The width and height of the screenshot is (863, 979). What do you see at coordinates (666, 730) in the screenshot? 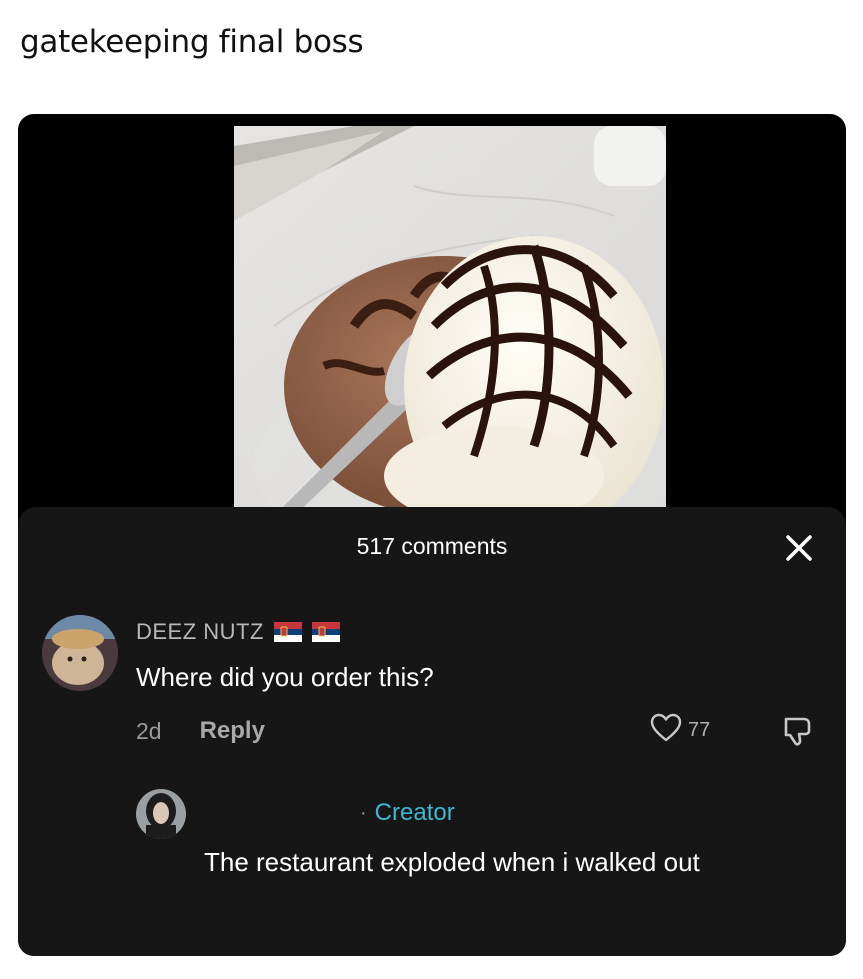
I see `heart-icon` at bounding box center [666, 730].